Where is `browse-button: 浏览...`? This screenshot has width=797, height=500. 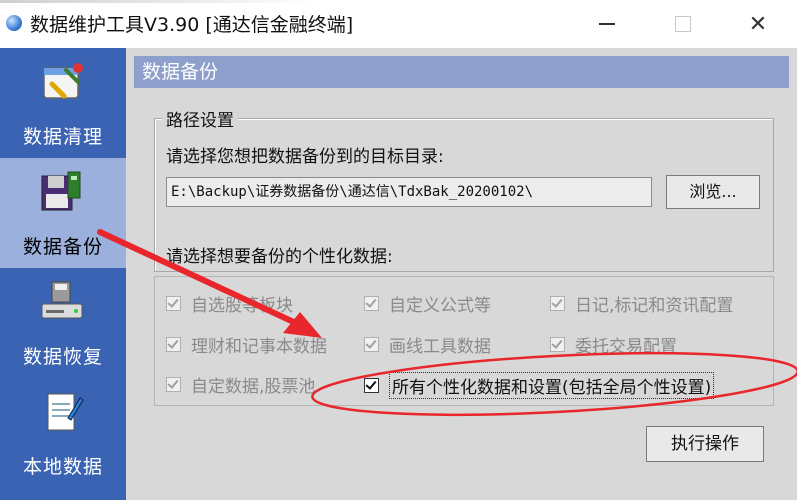 browse-button: 浏览... is located at coordinates (713, 192).